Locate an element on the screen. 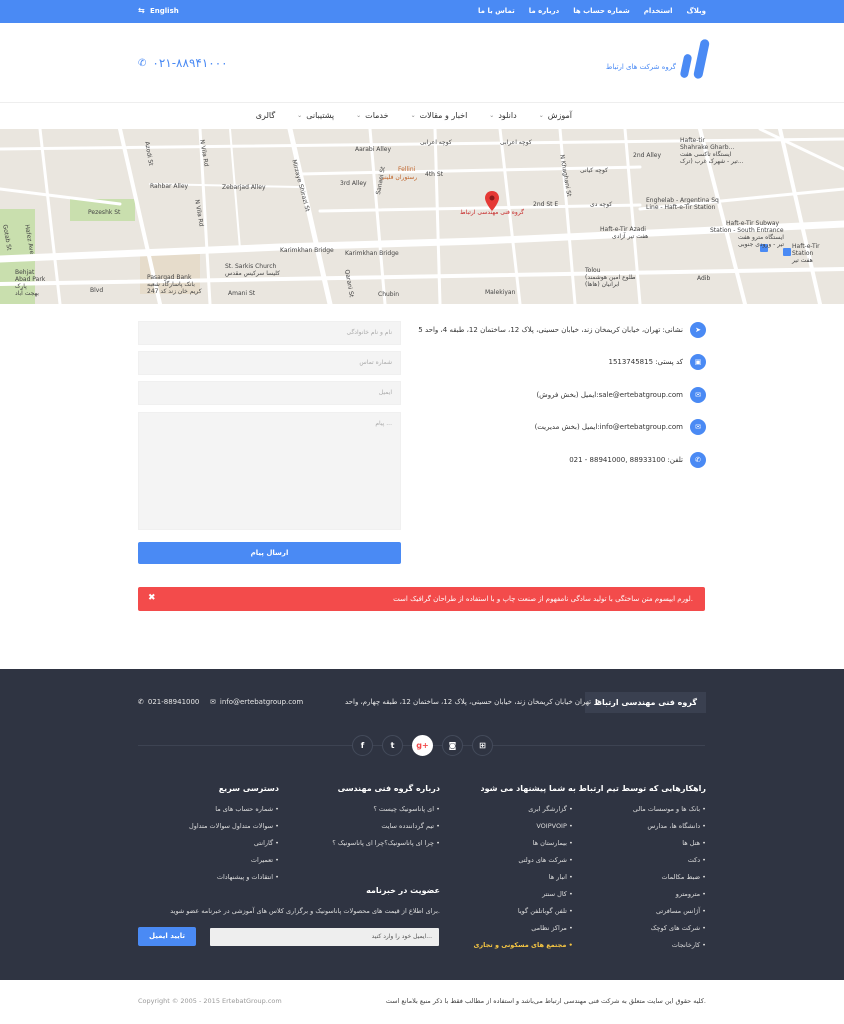 The image size is (844, 1024). list-item: تیم گردانندده سایت is located at coordinates (386, 826).